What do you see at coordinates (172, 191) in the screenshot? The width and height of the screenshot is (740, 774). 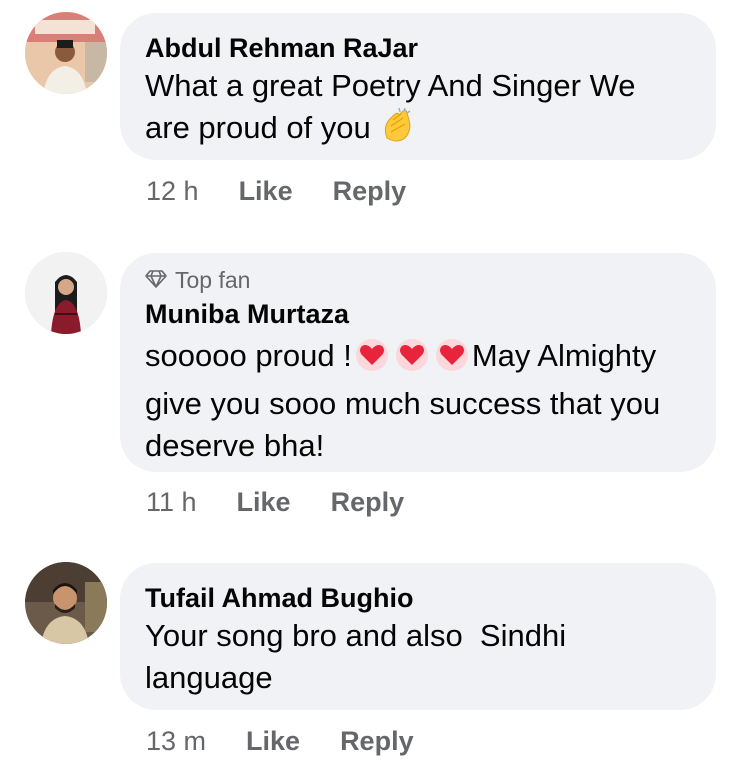 I see `comment-timestamp: 12 h` at bounding box center [172, 191].